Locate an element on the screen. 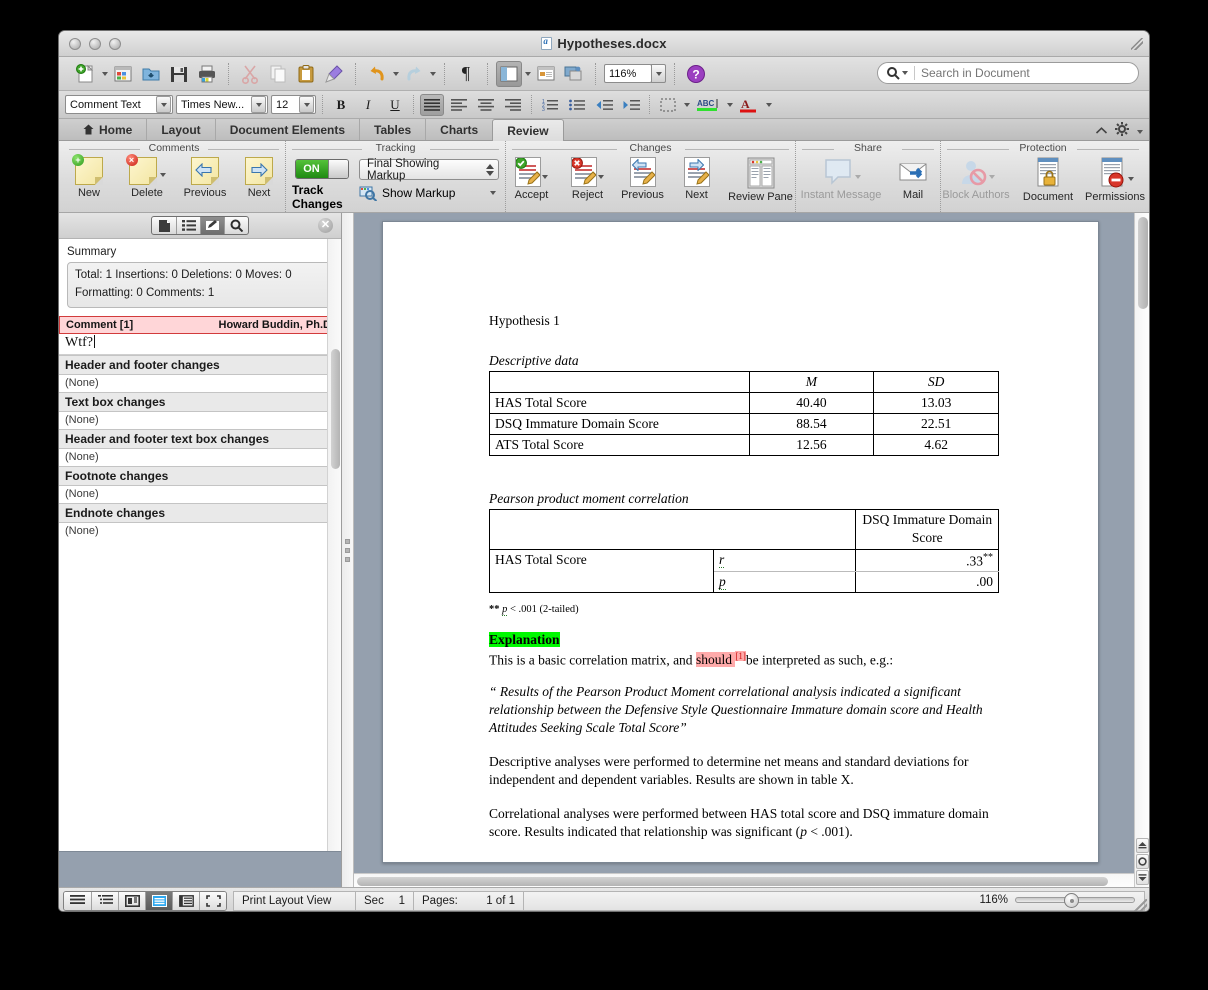 The image size is (1208, 990). save-icon is located at coordinates (179, 74).